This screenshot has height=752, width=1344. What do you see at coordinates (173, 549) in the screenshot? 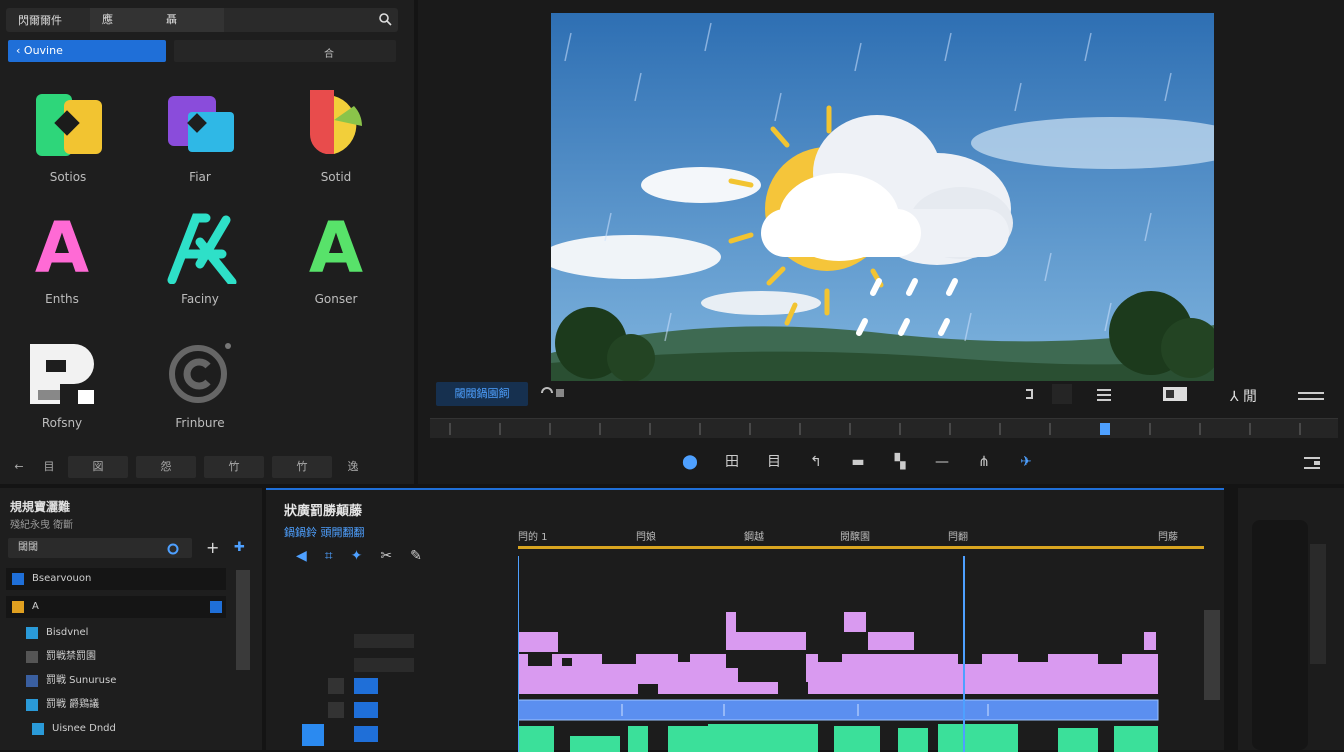
I see `refresh-icon` at bounding box center [173, 549].